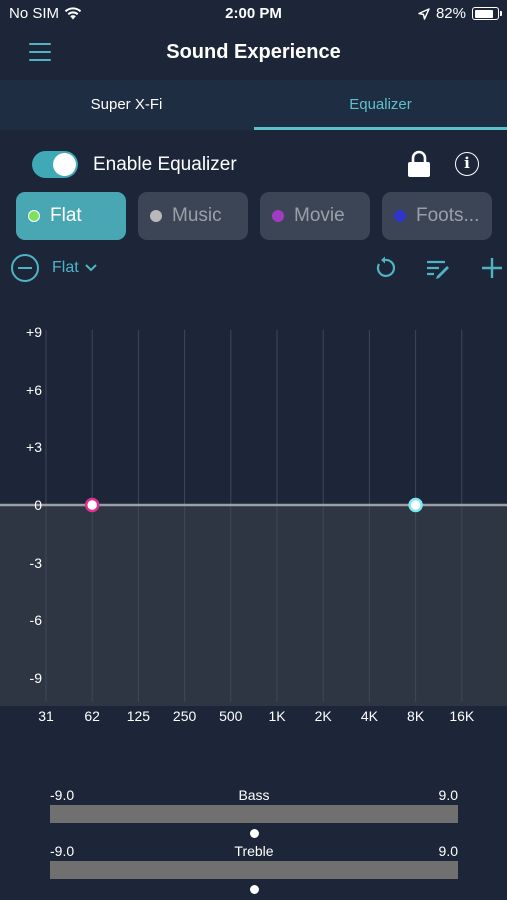  I want to click on bass-max-label: 9.0, so click(448, 795).